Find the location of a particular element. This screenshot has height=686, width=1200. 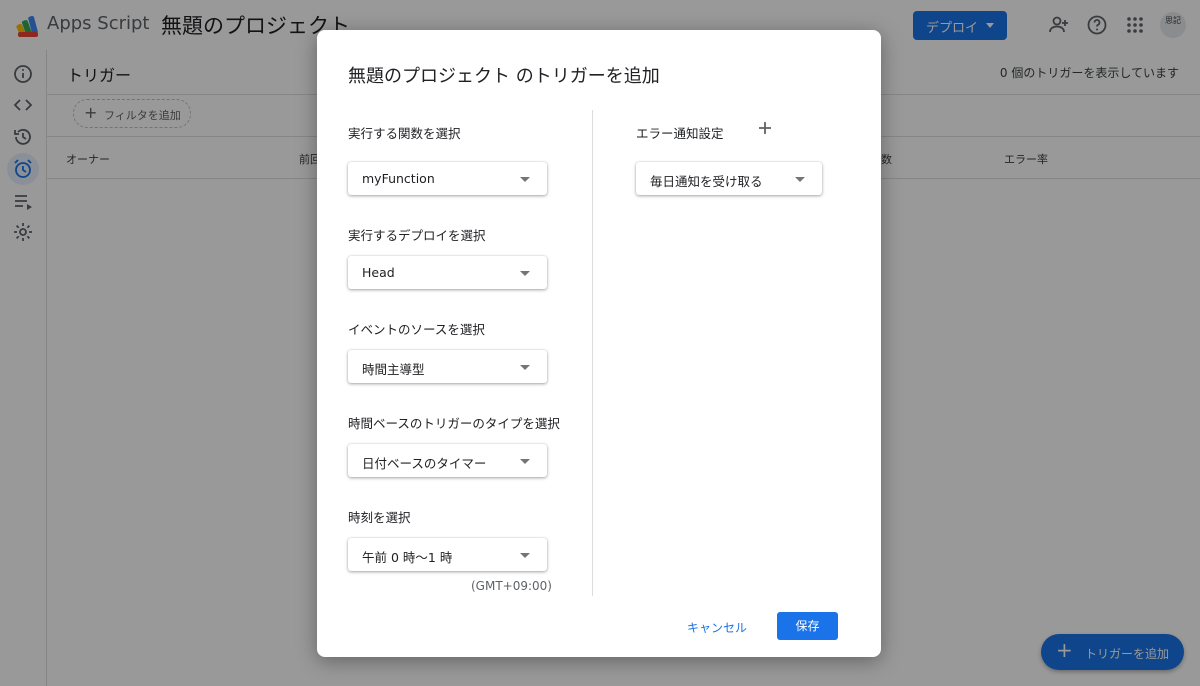

add-notification-icon is located at coordinates (765, 128).